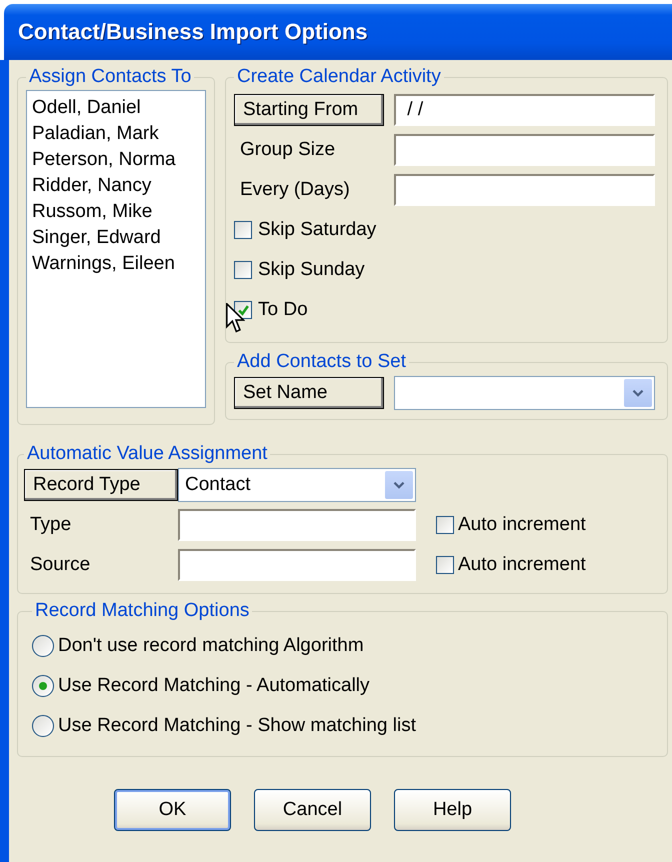  I want to click on window-title: Contact/Business Import Options, so click(193, 32).